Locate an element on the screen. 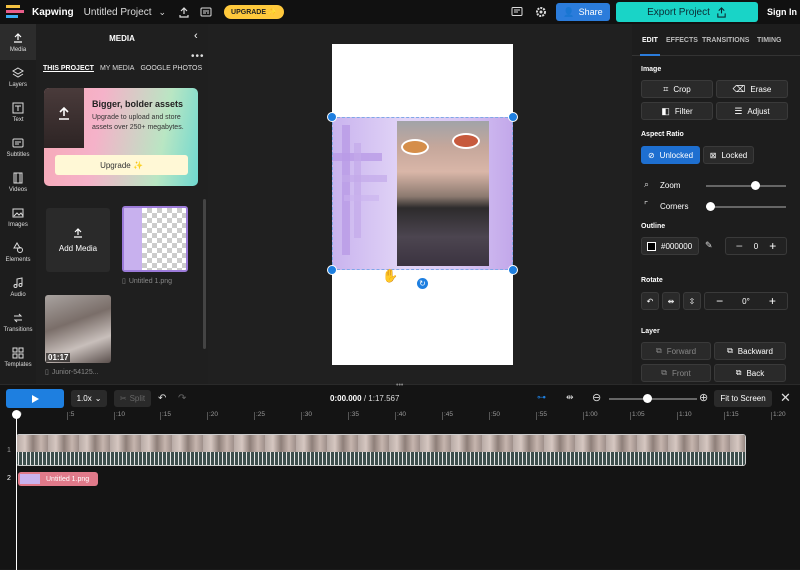 The image size is (800, 570). speed-dropdown: 1.0x ⌄ is located at coordinates (89, 398).